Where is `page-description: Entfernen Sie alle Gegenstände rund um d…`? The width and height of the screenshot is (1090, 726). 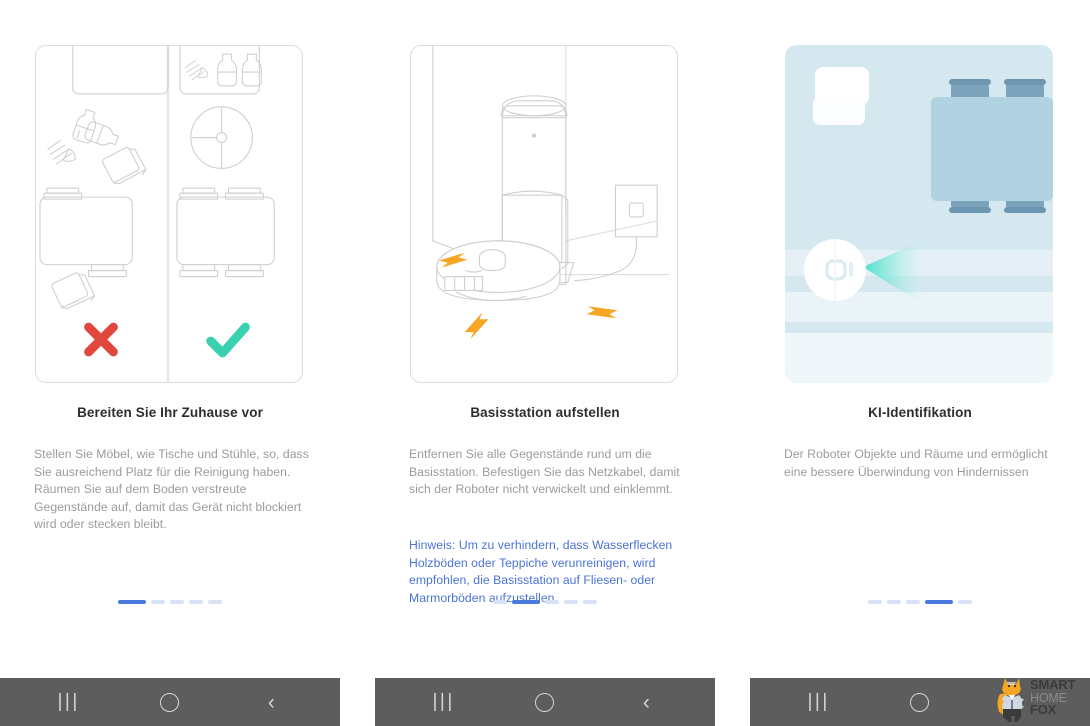 page-description: Entfernen Sie alle Gegenstände rund um d… is located at coordinates (544, 471).